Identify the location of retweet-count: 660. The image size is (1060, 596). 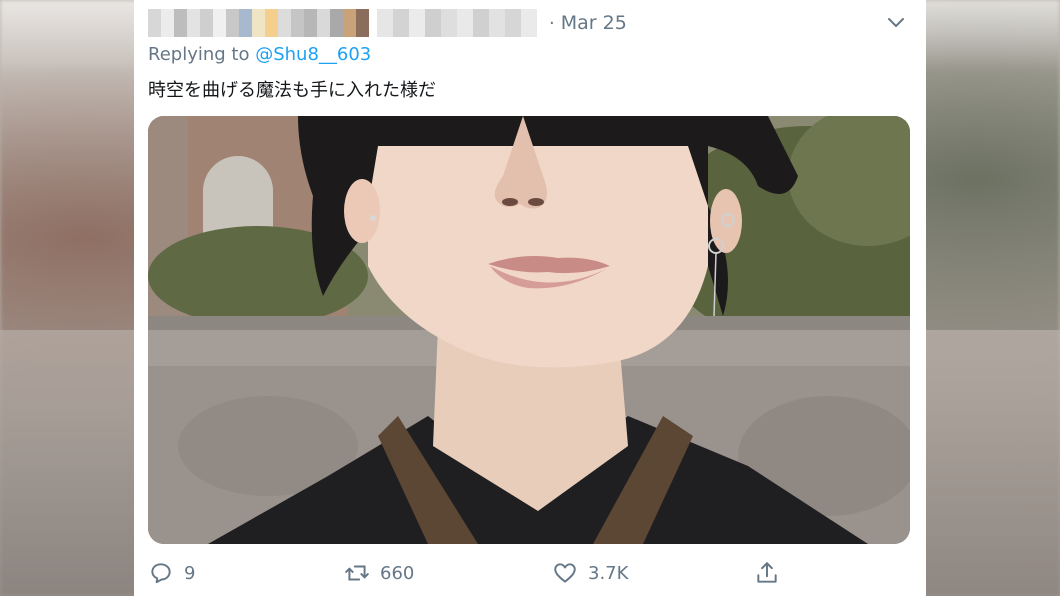
(397, 573).